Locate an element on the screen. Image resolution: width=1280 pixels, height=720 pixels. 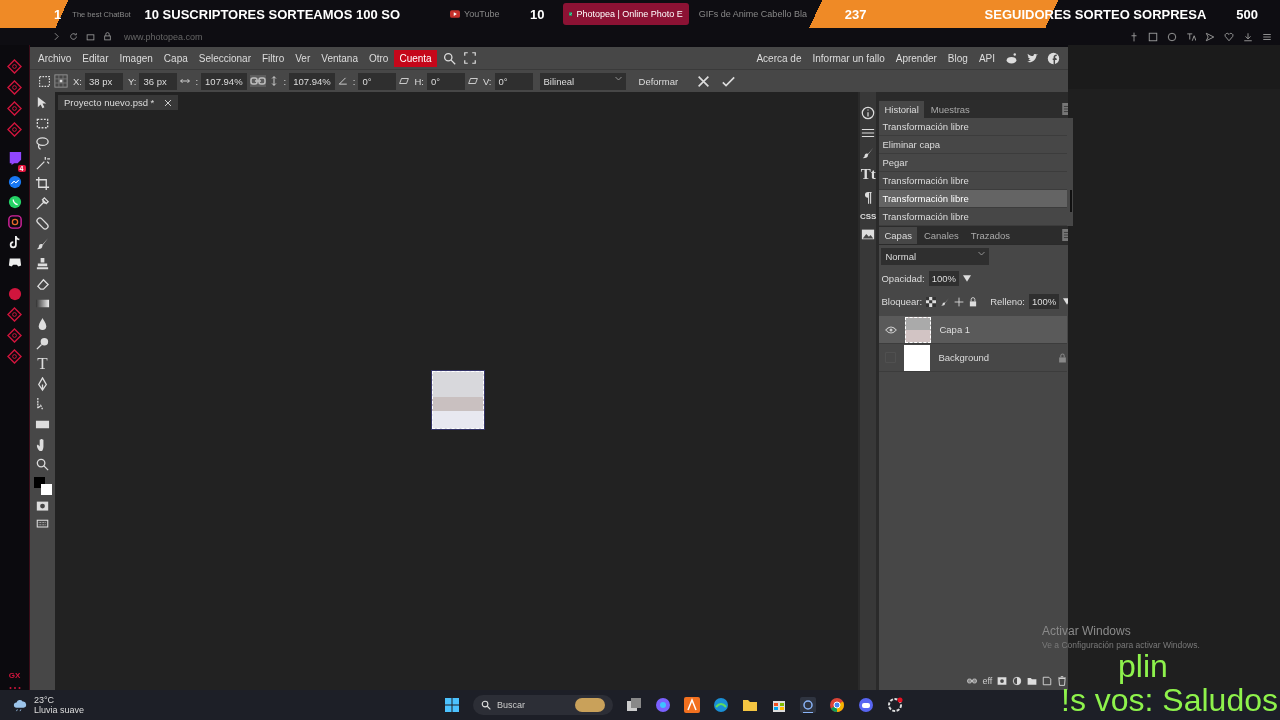
screenshot-icon is located at coordinates (1153, 36).